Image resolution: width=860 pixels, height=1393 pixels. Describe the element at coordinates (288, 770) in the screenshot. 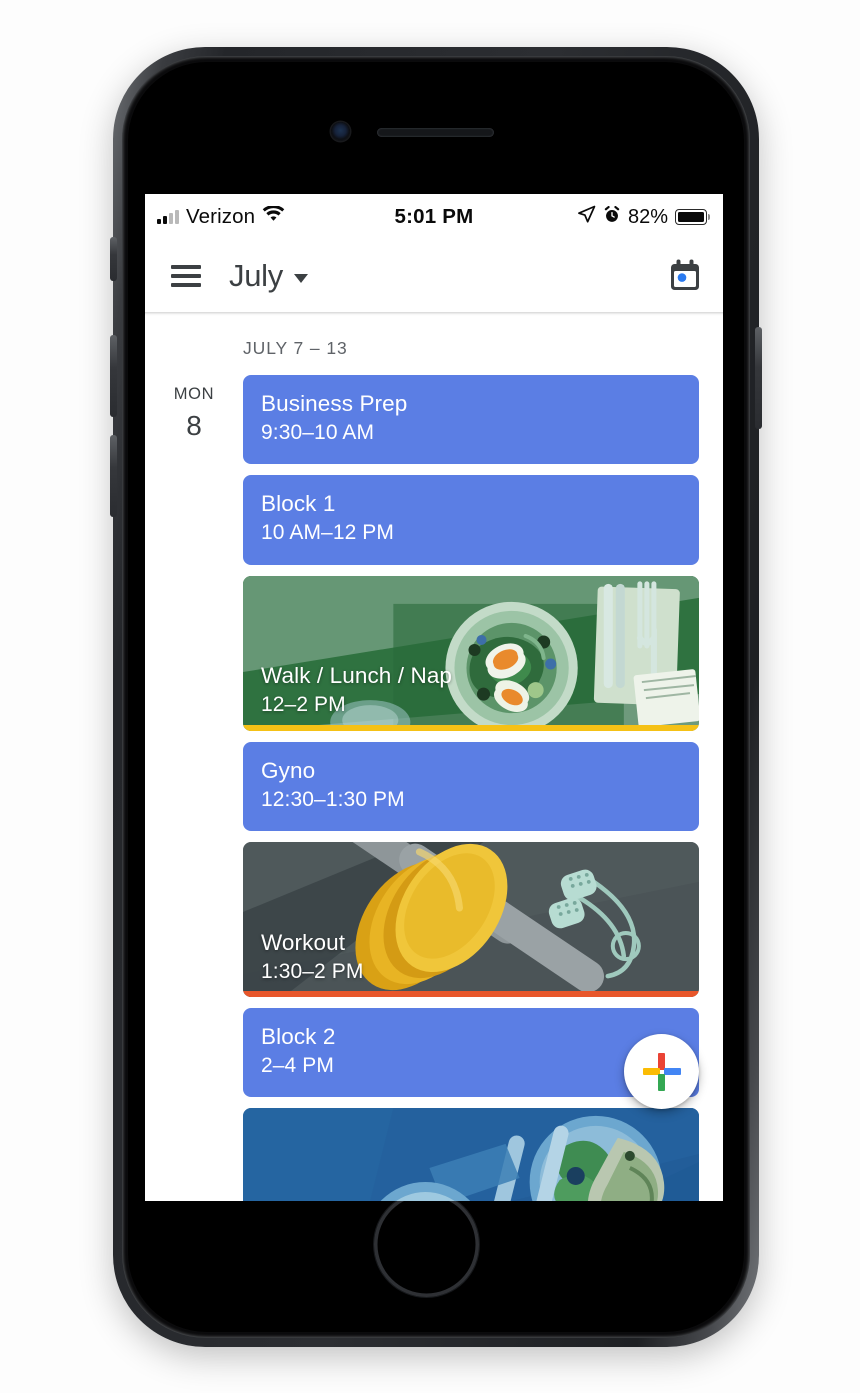

I see `event-title: Gyno` at that location.